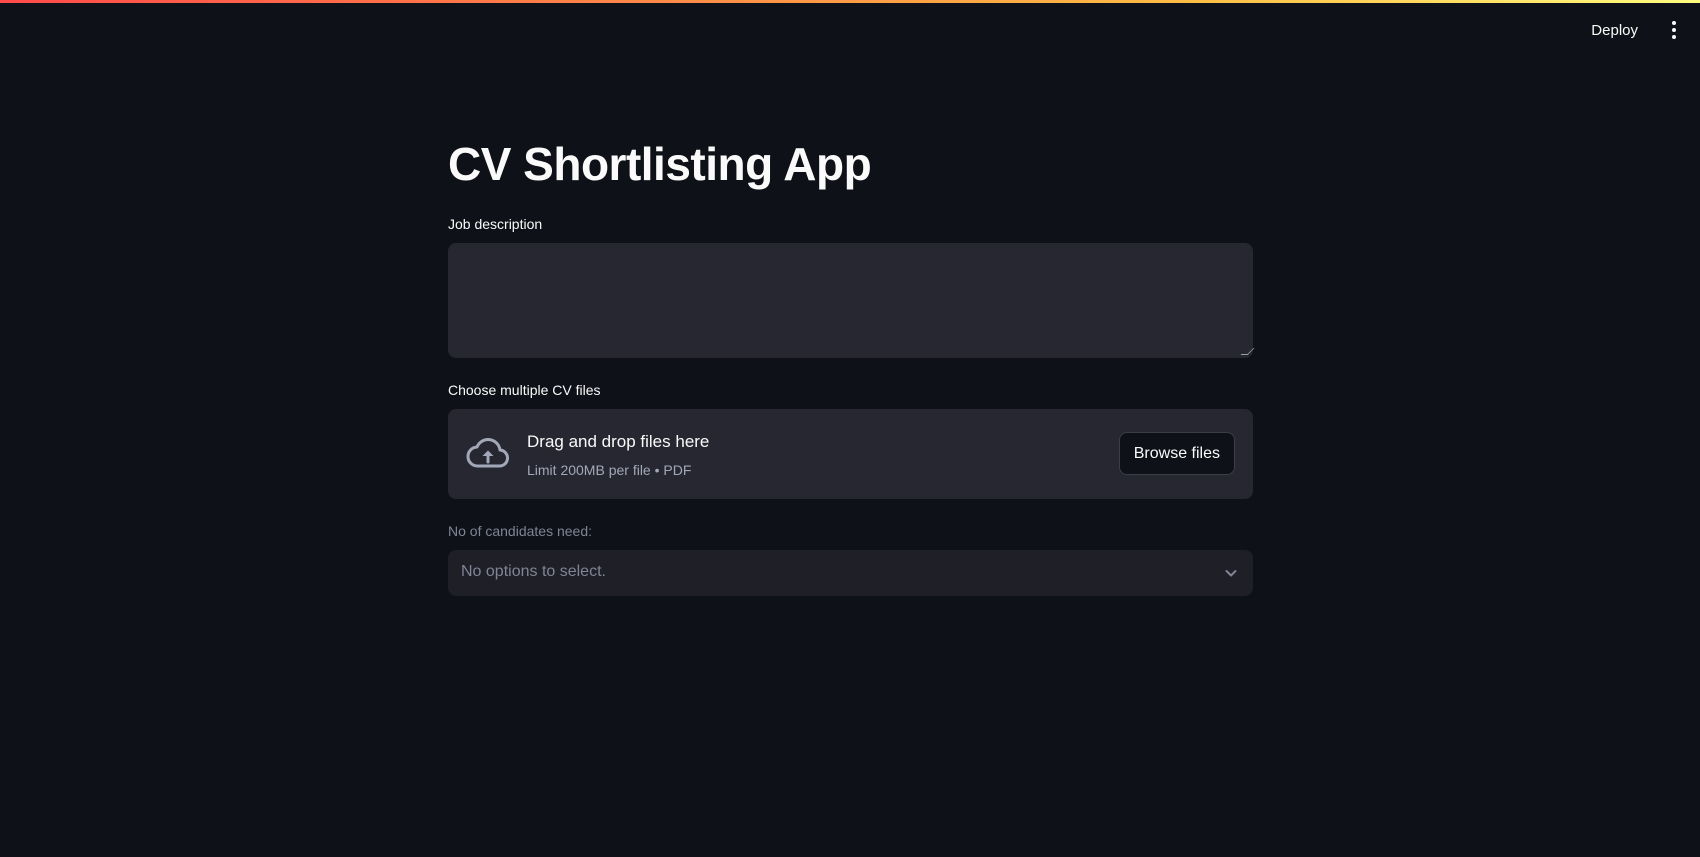 The height and width of the screenshot is (857, 1700). I want to click on dropzone-instructions: Drag and drop files here, so click(618, 441).